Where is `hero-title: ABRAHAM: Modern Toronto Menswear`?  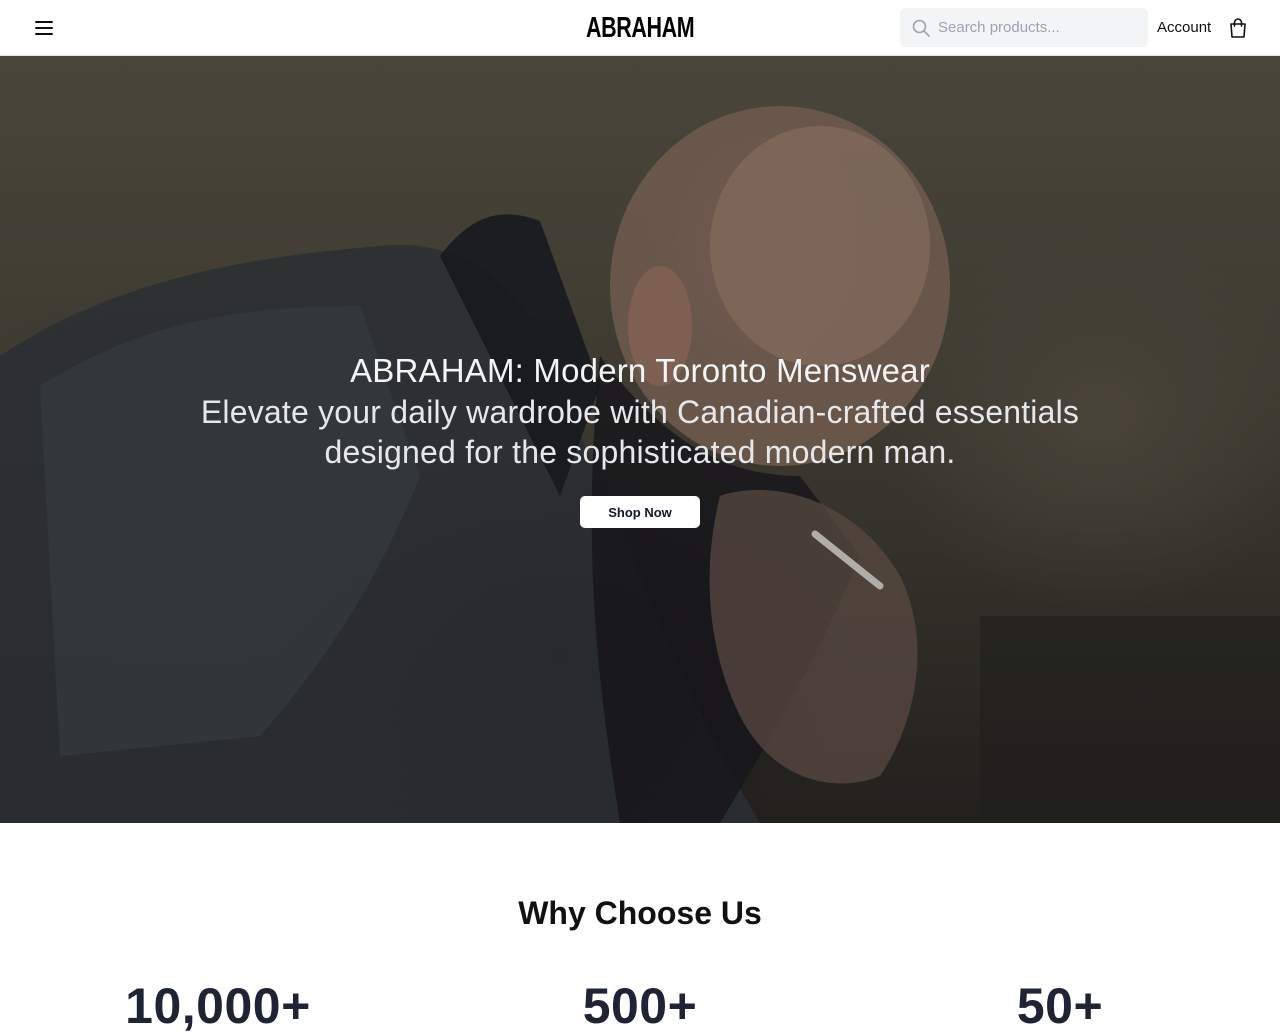 hero-title: ABRAHAM: Modern Toronto Menswear is located at coordinates (640, 370).